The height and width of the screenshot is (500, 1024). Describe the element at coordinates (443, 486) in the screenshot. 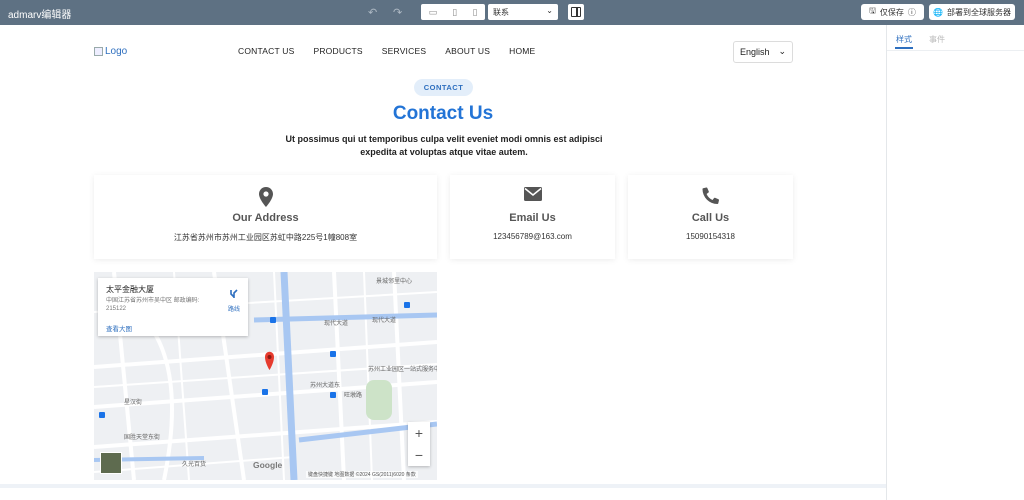

I see `section-divider` at that location.